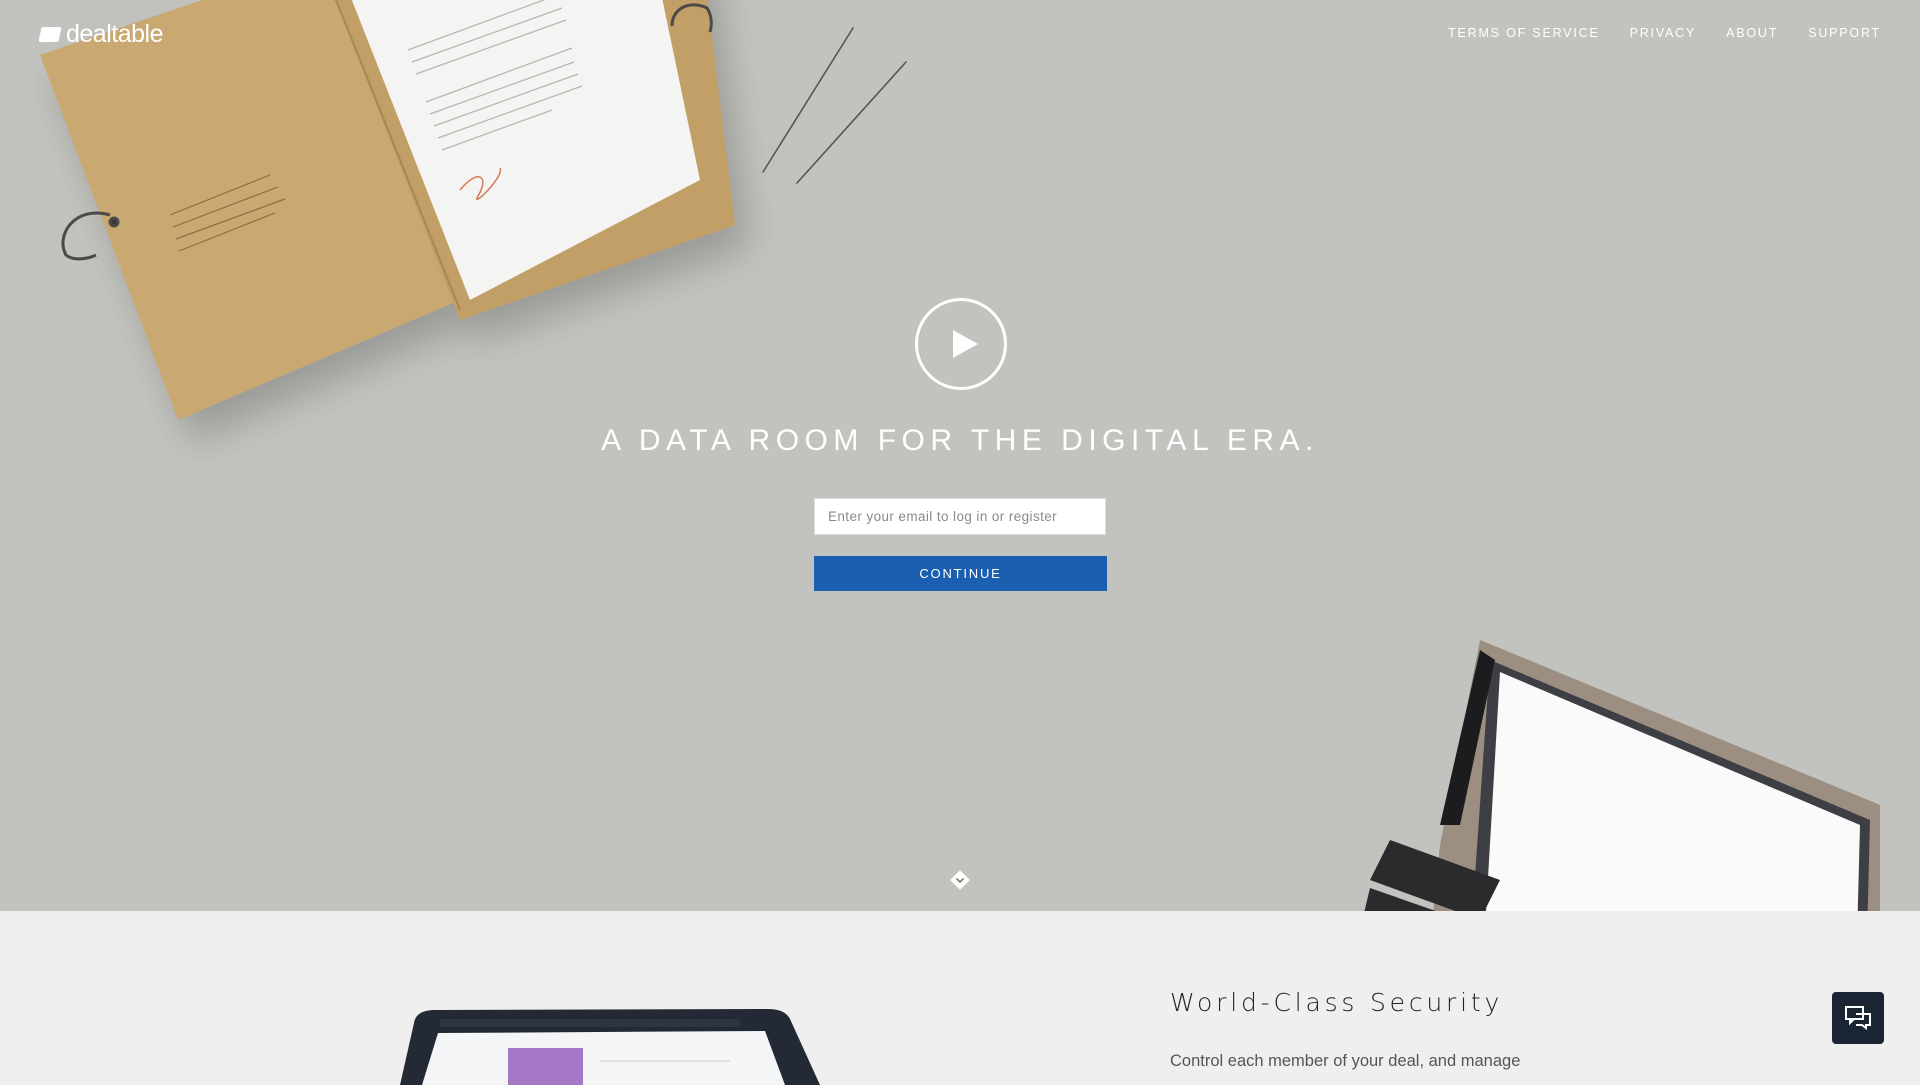  I want to click on scroll-down-button, so click(960, 880).